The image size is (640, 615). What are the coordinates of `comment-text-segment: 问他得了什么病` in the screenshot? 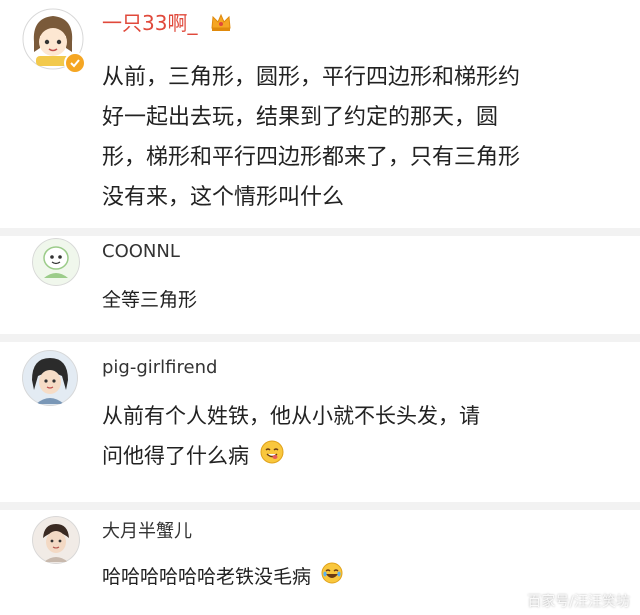 It's located at (175, 456).